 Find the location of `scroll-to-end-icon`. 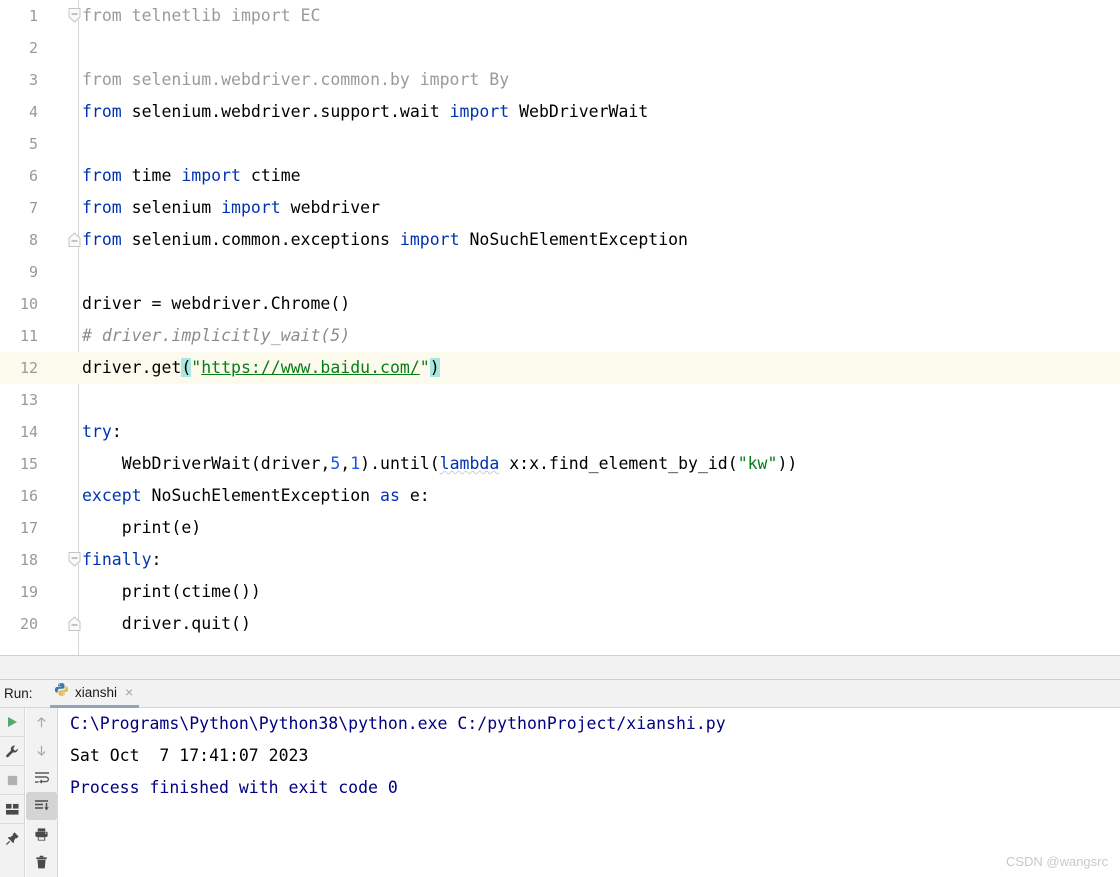

scroll-to-end-icon is located at coordinates (41, 805).